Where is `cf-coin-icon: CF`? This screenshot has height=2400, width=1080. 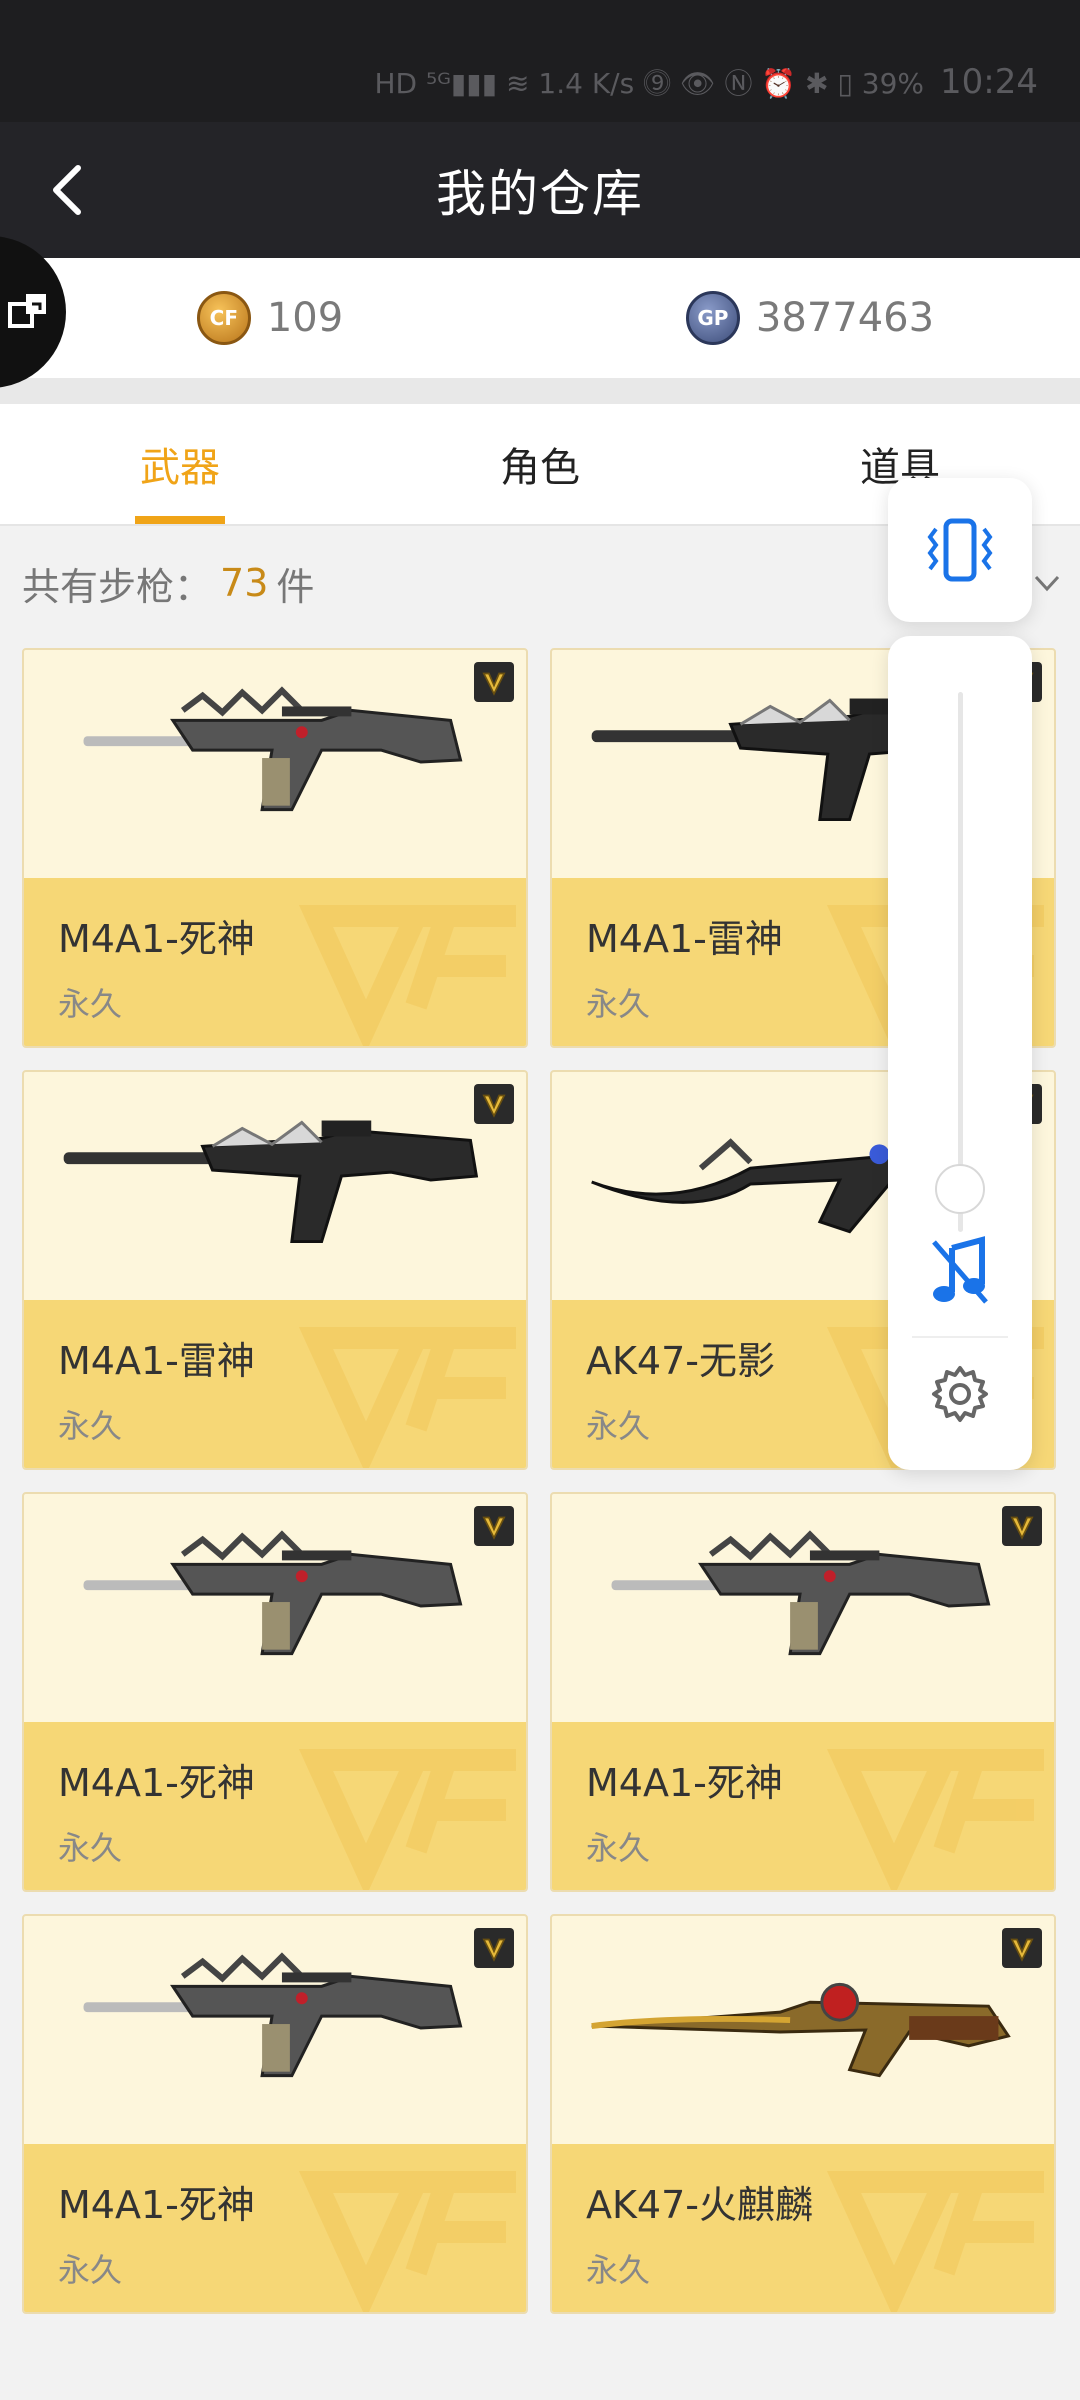
cf-coin-icon: CF is located at coordinates (223, 318).